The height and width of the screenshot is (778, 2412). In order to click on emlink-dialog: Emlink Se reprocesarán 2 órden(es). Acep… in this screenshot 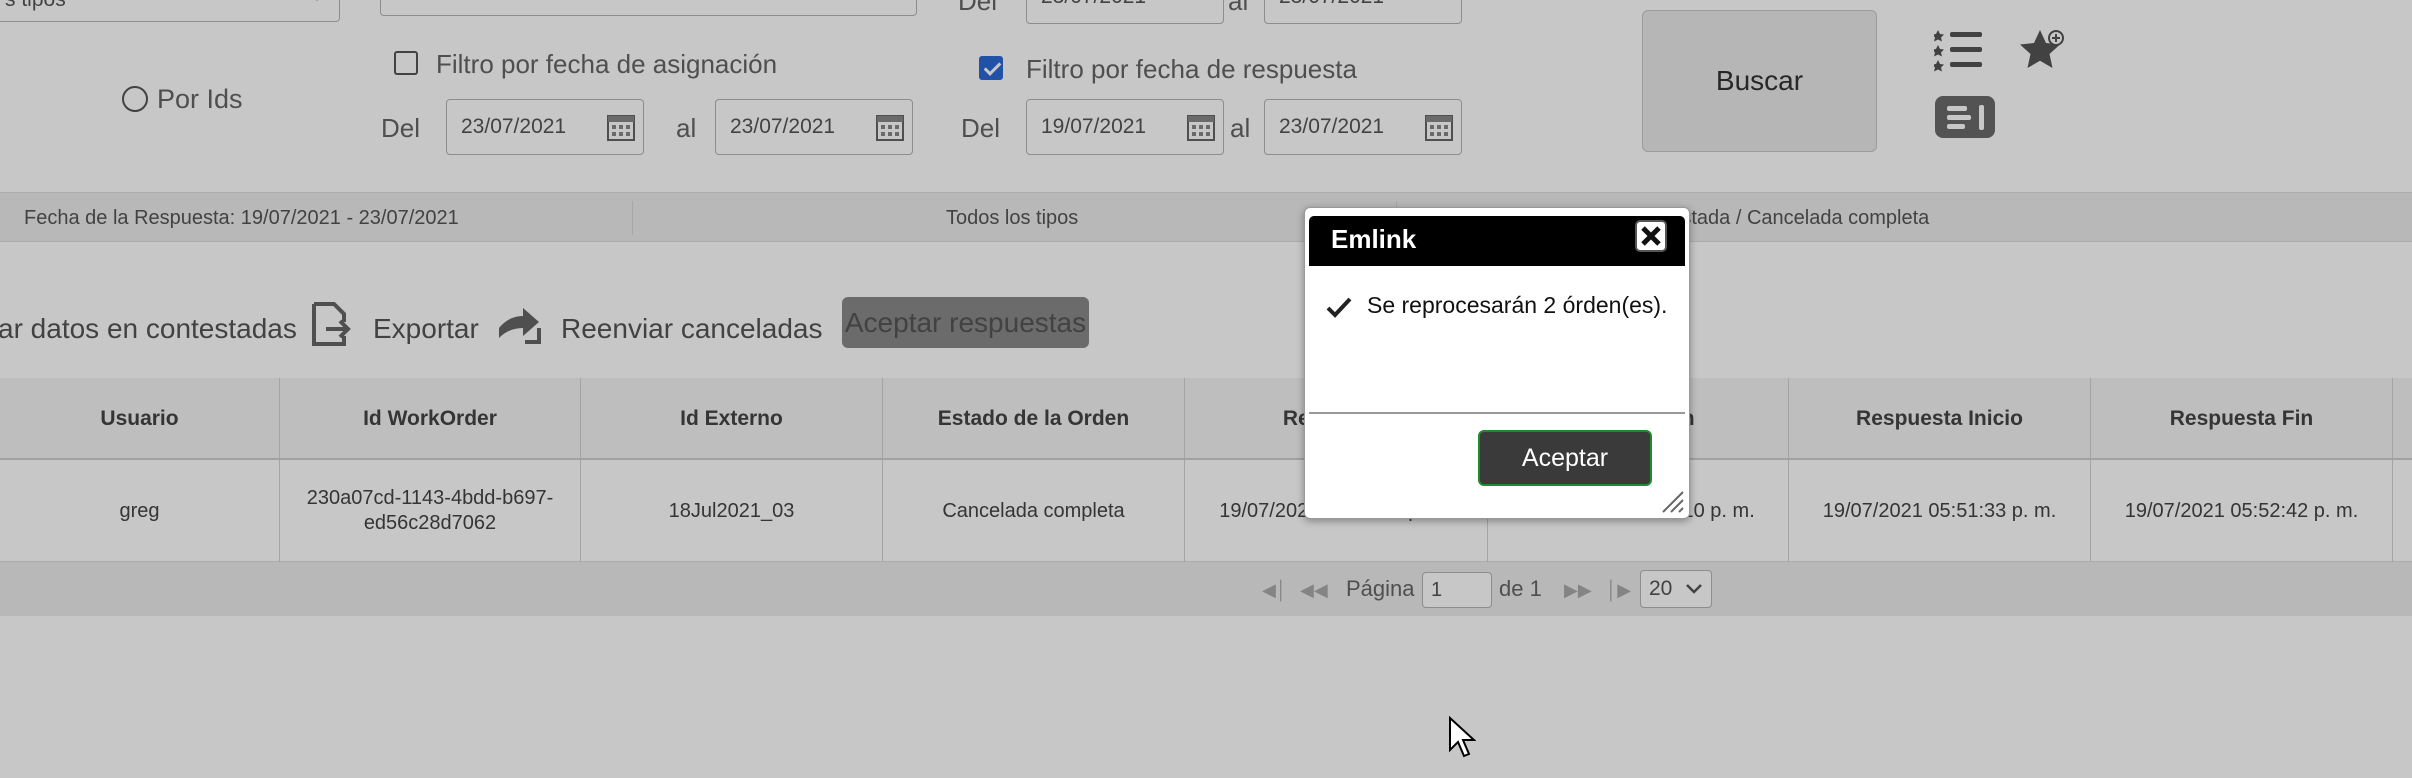, I will do `click(1497, 363)`.